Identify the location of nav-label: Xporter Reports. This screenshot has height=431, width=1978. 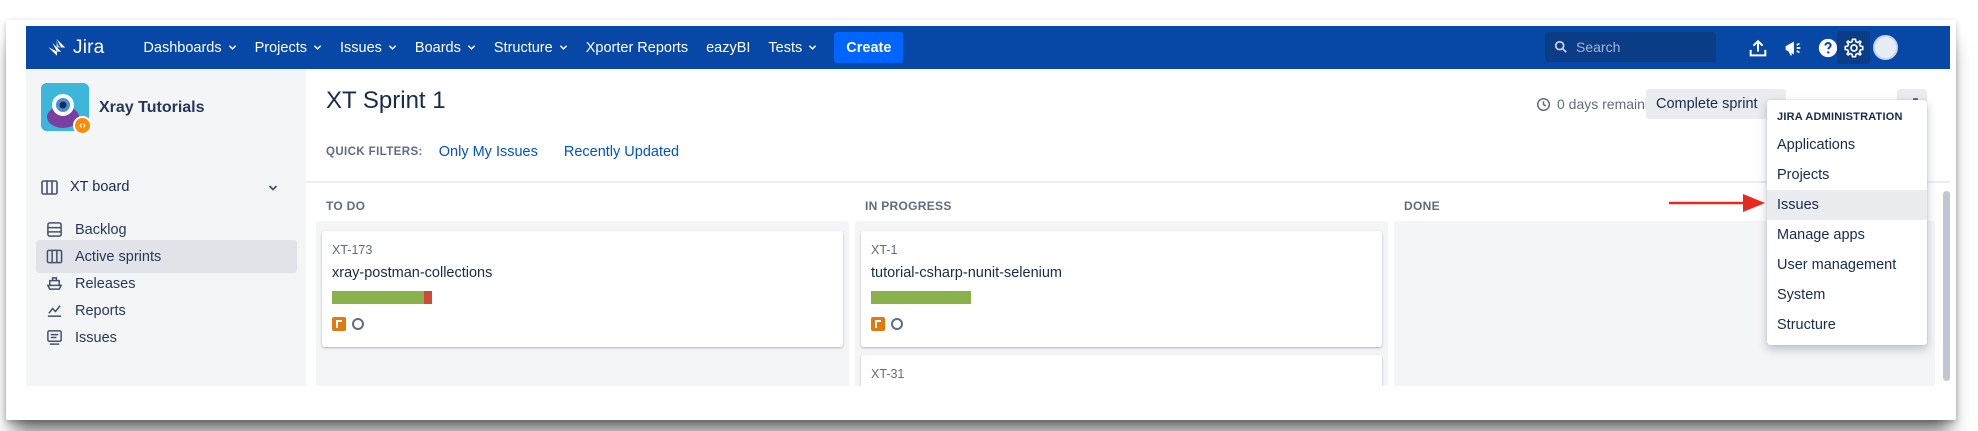
(637, 47).